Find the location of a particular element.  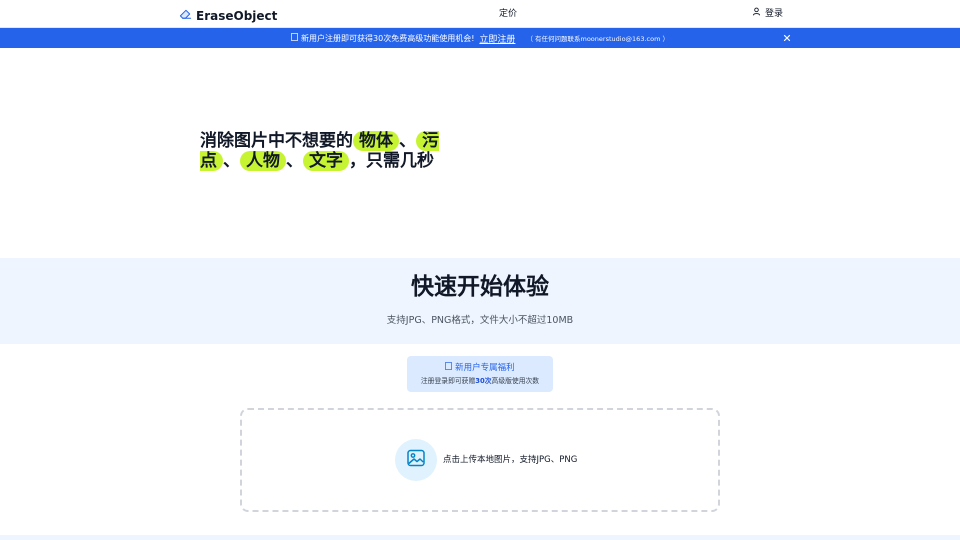

quick-start-subtitle: 支持JPG、PNG格式，文件大小不超过10MB is located at coordinates (480, 320).